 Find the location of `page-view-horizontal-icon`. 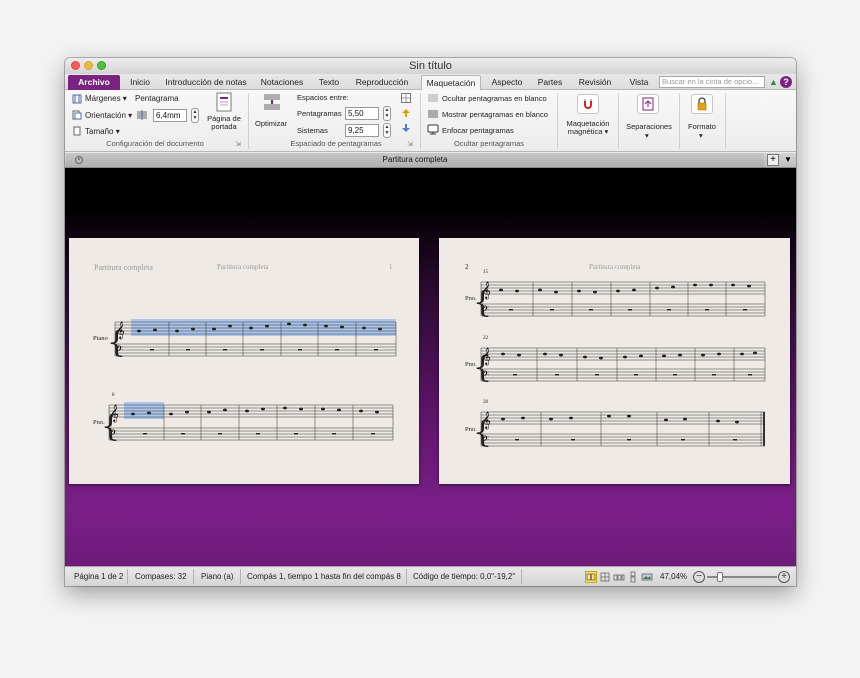

page-view-horizontal-icon is located at coordinates (619, 577).